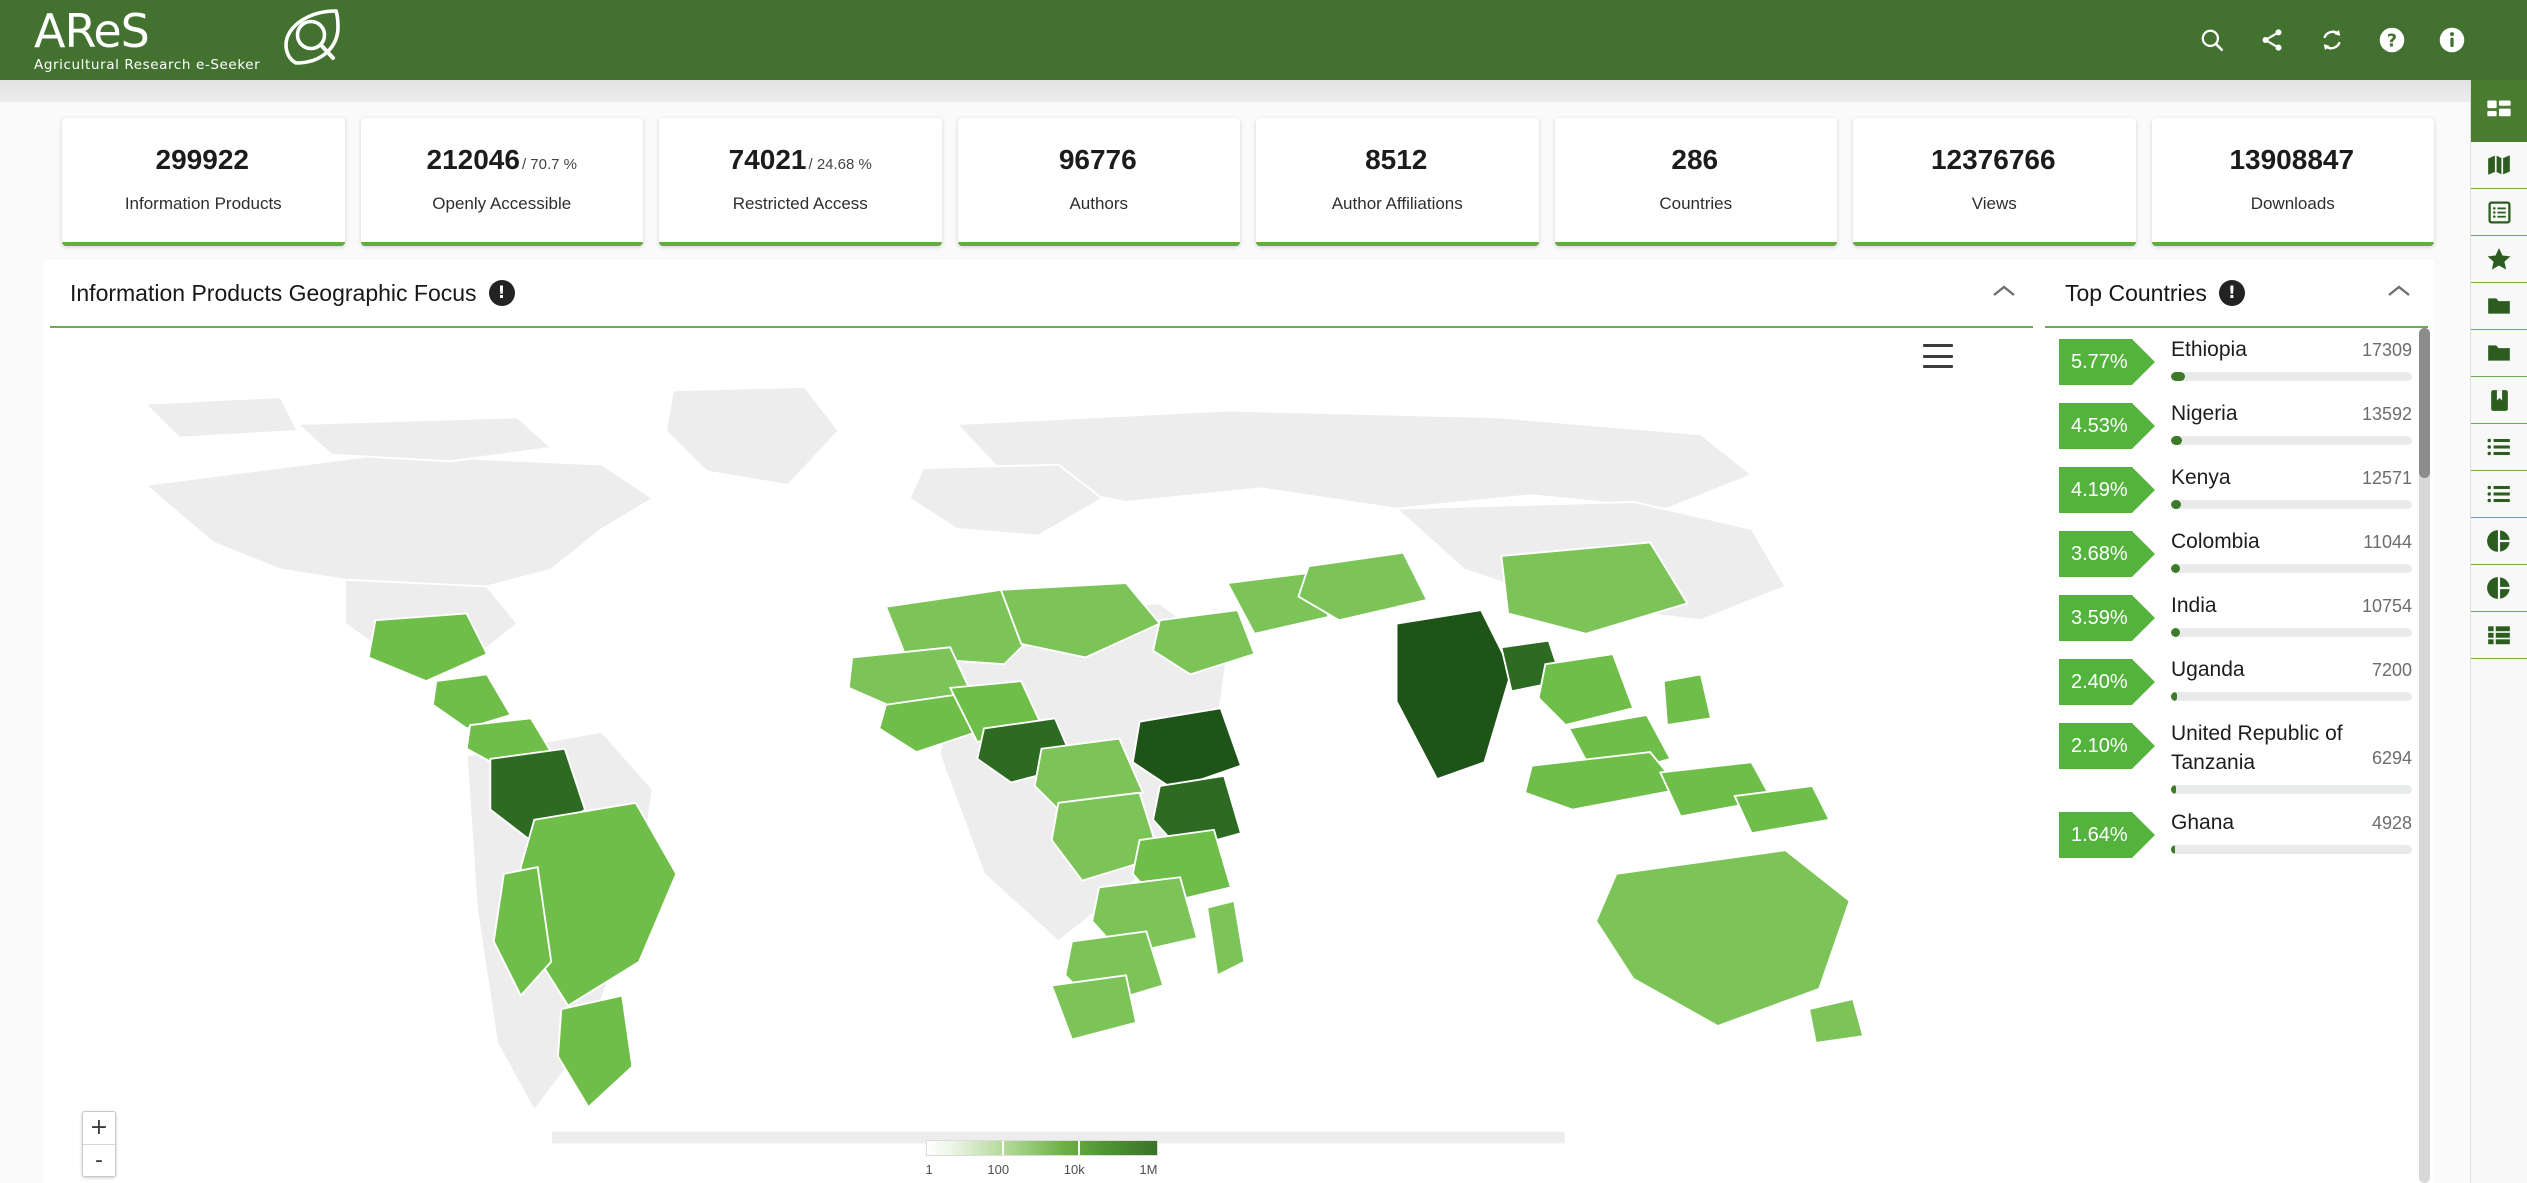 The width and height of the screenshot is (2527, 1183). Describe the element at coordinates (1098, 182) in the screenshot. I see `stat-card: 96776 Authors` at that location.